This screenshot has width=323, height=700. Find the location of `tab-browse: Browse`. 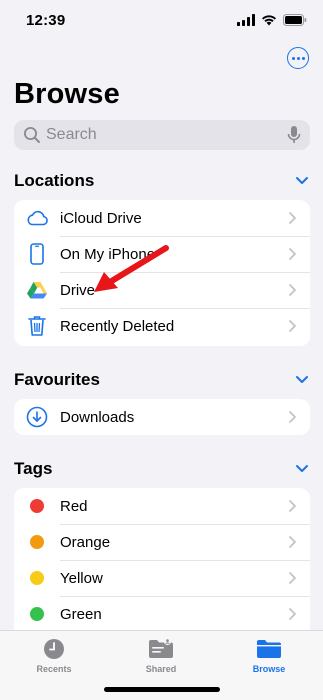

tab-browse: Browse is located at coordinates (269, 655).